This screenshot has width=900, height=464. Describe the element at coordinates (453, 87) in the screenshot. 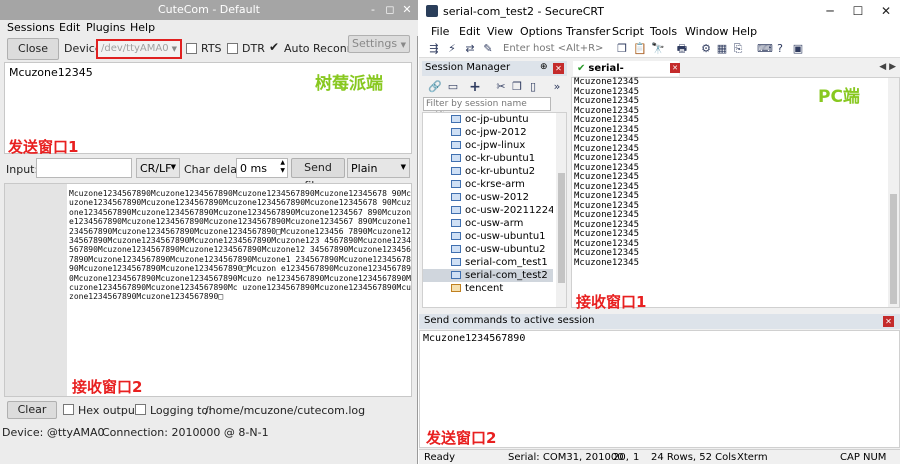

I see `folder-icon: ▭` at that location.